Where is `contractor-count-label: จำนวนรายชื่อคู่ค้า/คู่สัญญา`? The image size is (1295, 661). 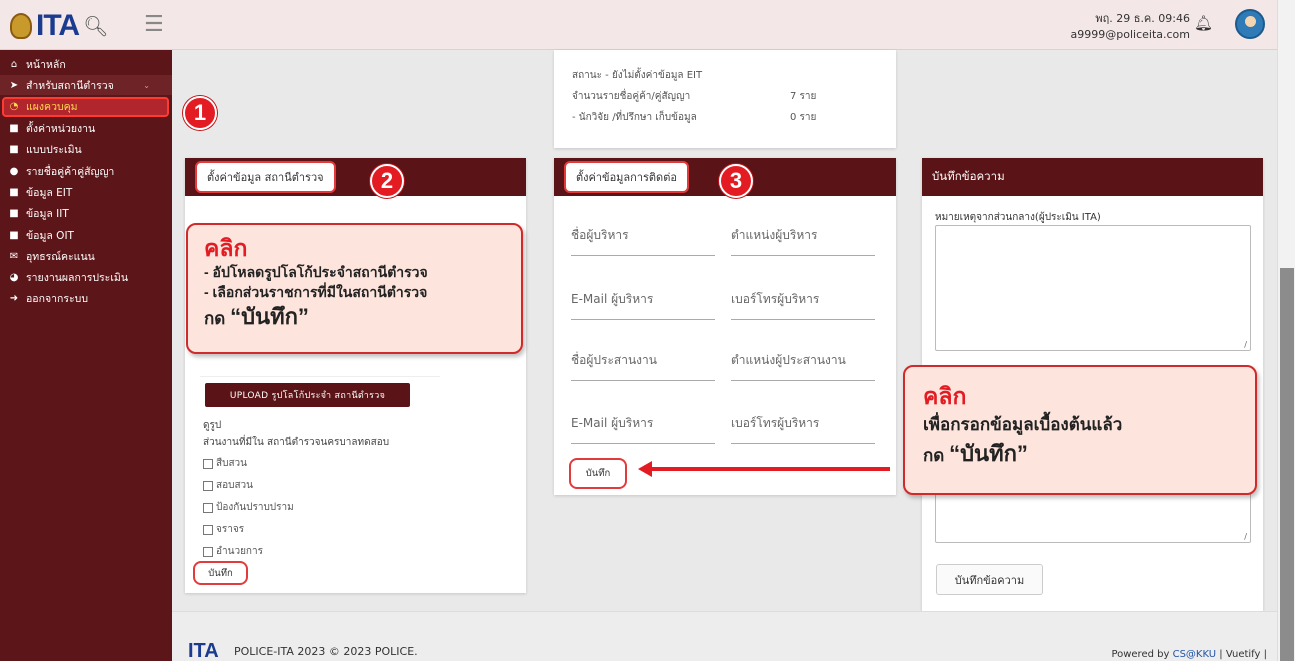
contractor-count-label: จำนวนรายชื่อคู่ค้า/คู่สัญญา is located at coordinates (631, 96).